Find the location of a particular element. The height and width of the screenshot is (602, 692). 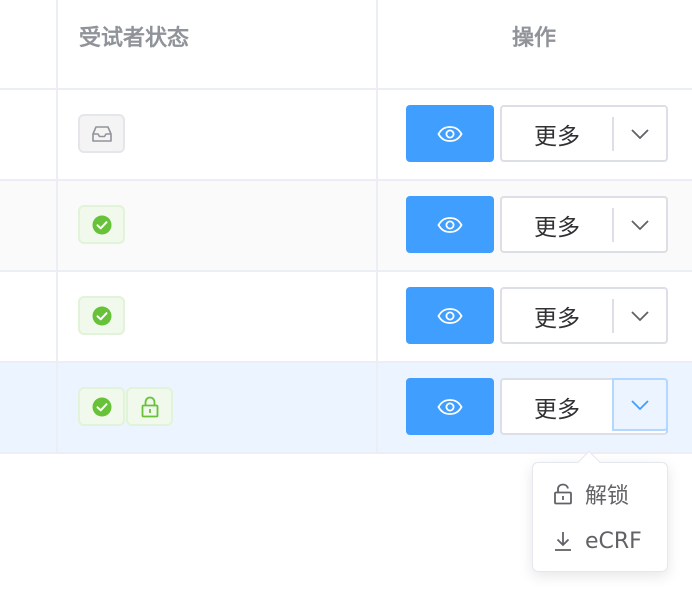

menu-item-unlock: 解锁 is located at coordinates (591, 494).